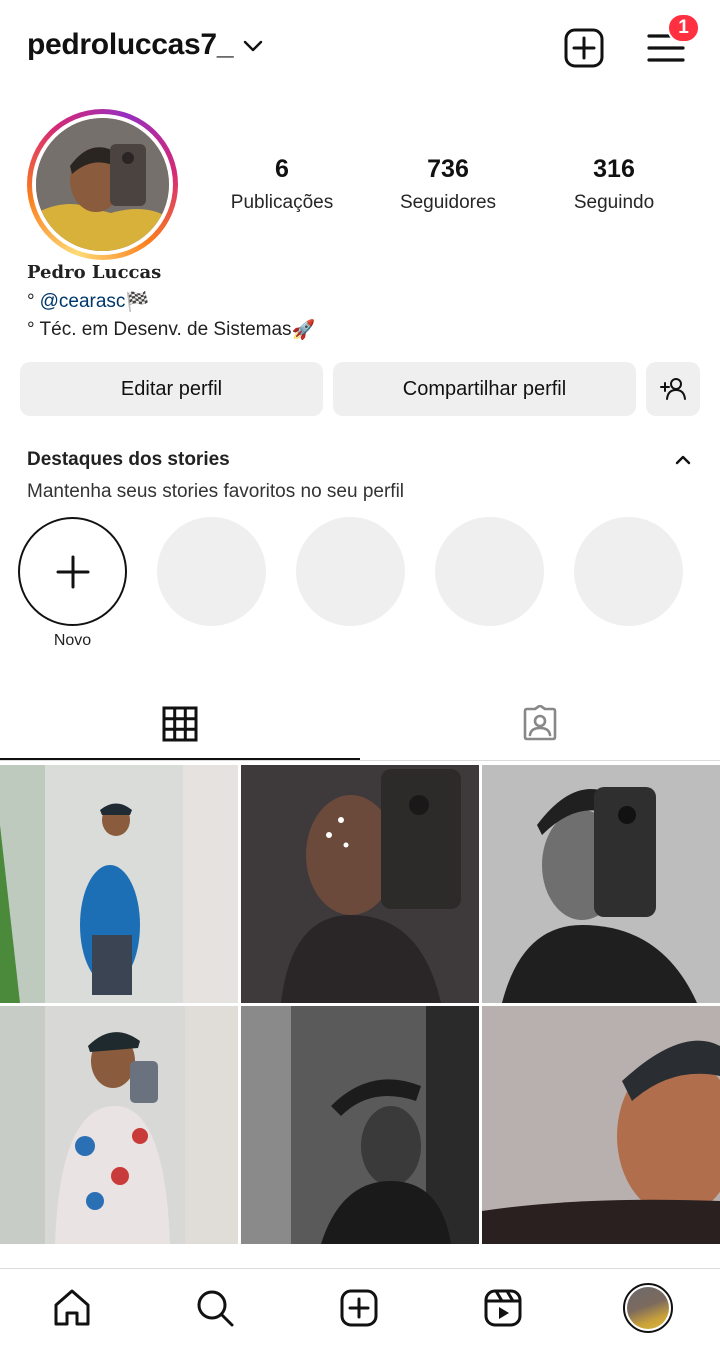 The height and width of the screenshot is (1355, 720). What do you see at coordinates (360, 48) in the screenshot?
I see `top-bar: pedroluccas7_ 1` at bounding box center [360, 48].